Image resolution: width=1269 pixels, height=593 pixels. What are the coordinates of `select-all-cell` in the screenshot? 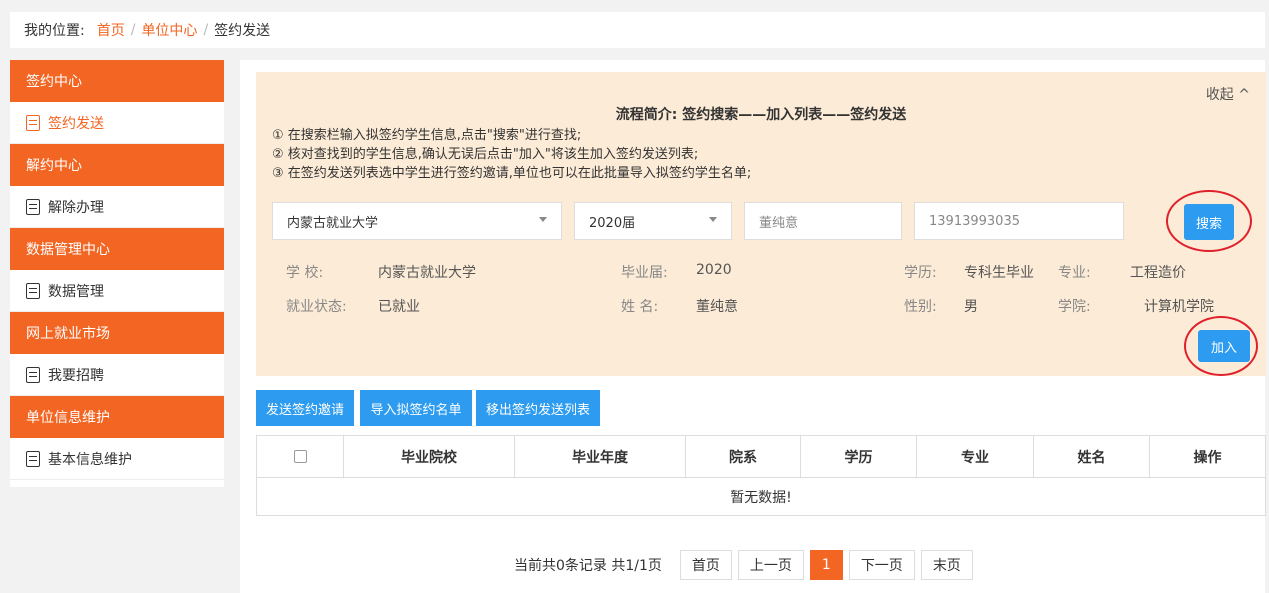 It's located at (300, 456).